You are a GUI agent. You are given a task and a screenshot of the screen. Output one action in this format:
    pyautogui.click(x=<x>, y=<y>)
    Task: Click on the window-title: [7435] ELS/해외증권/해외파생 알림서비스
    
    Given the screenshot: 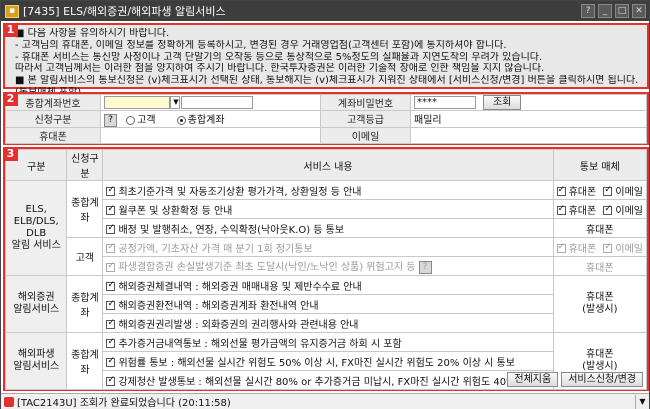 What is the action you would take?
    pyautogui.click(x=124, y=11)
    